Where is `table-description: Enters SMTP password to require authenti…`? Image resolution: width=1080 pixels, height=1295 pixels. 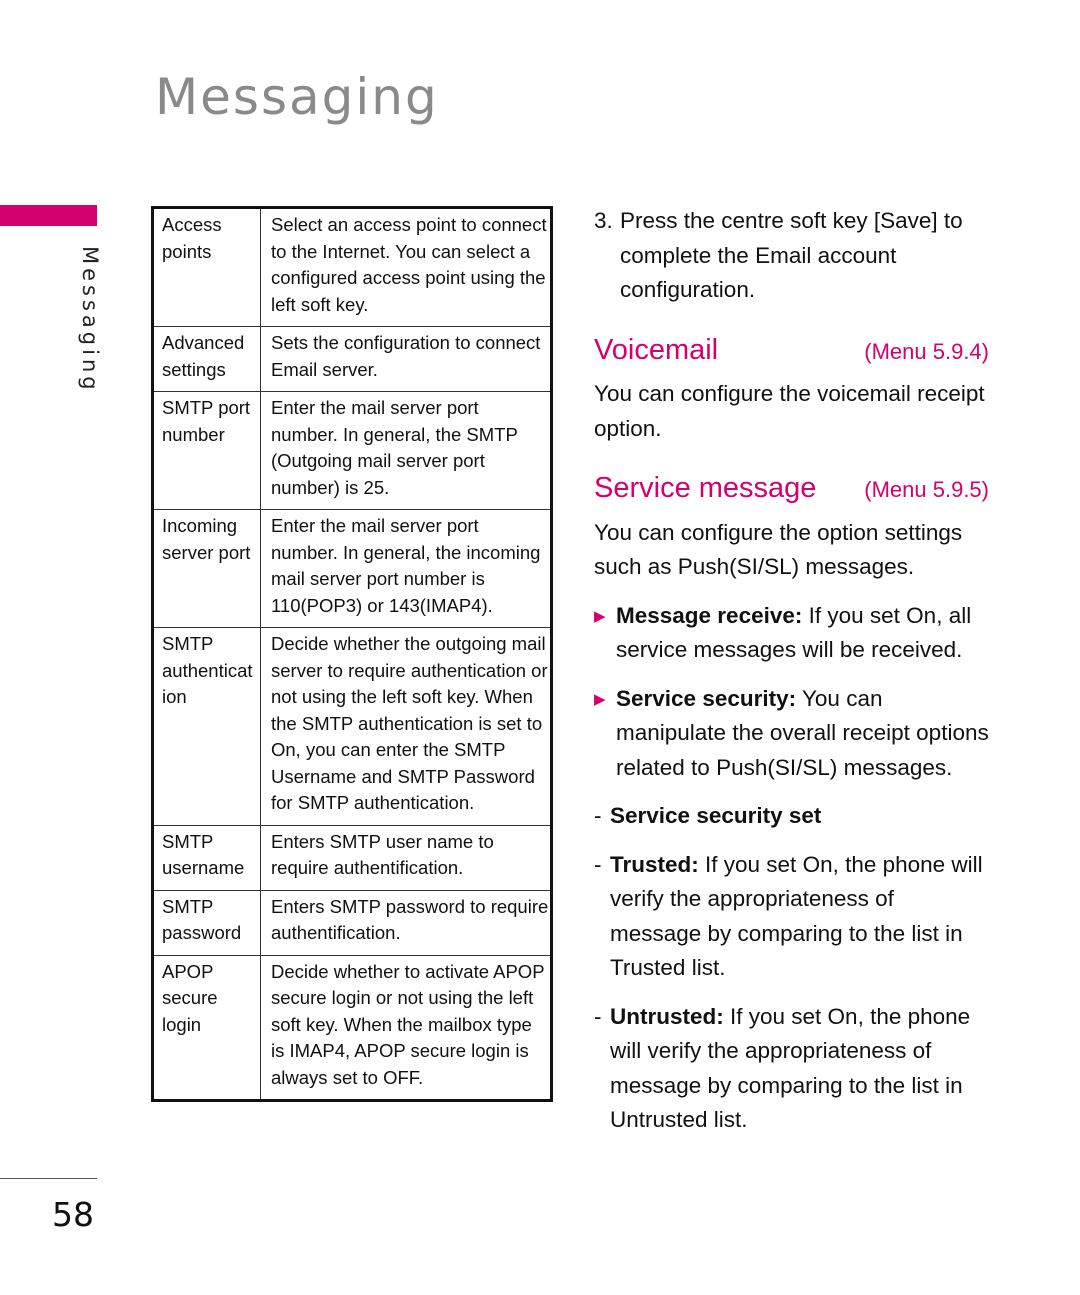 table-description: Enters SMTP password to require authenti… is located at coordinates (406, 922).